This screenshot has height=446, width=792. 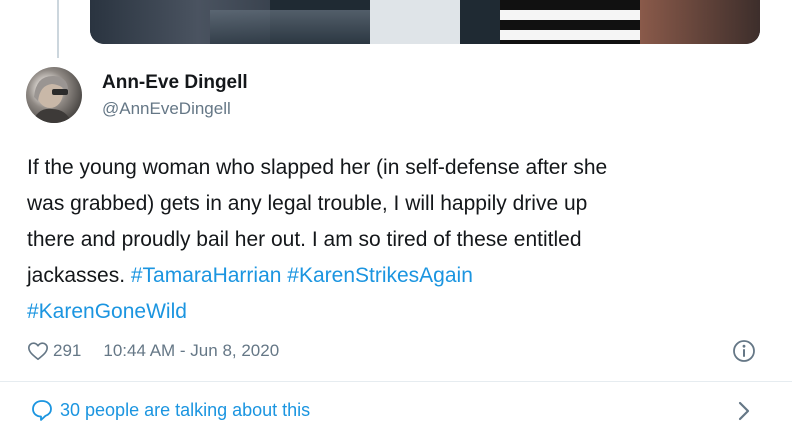 What do you see at coordinates (191, 351) in the screenshot?
I see `tweet-timestamp: 10:44 AM - Jun 8, 2020` at bounding box center [191, 351].